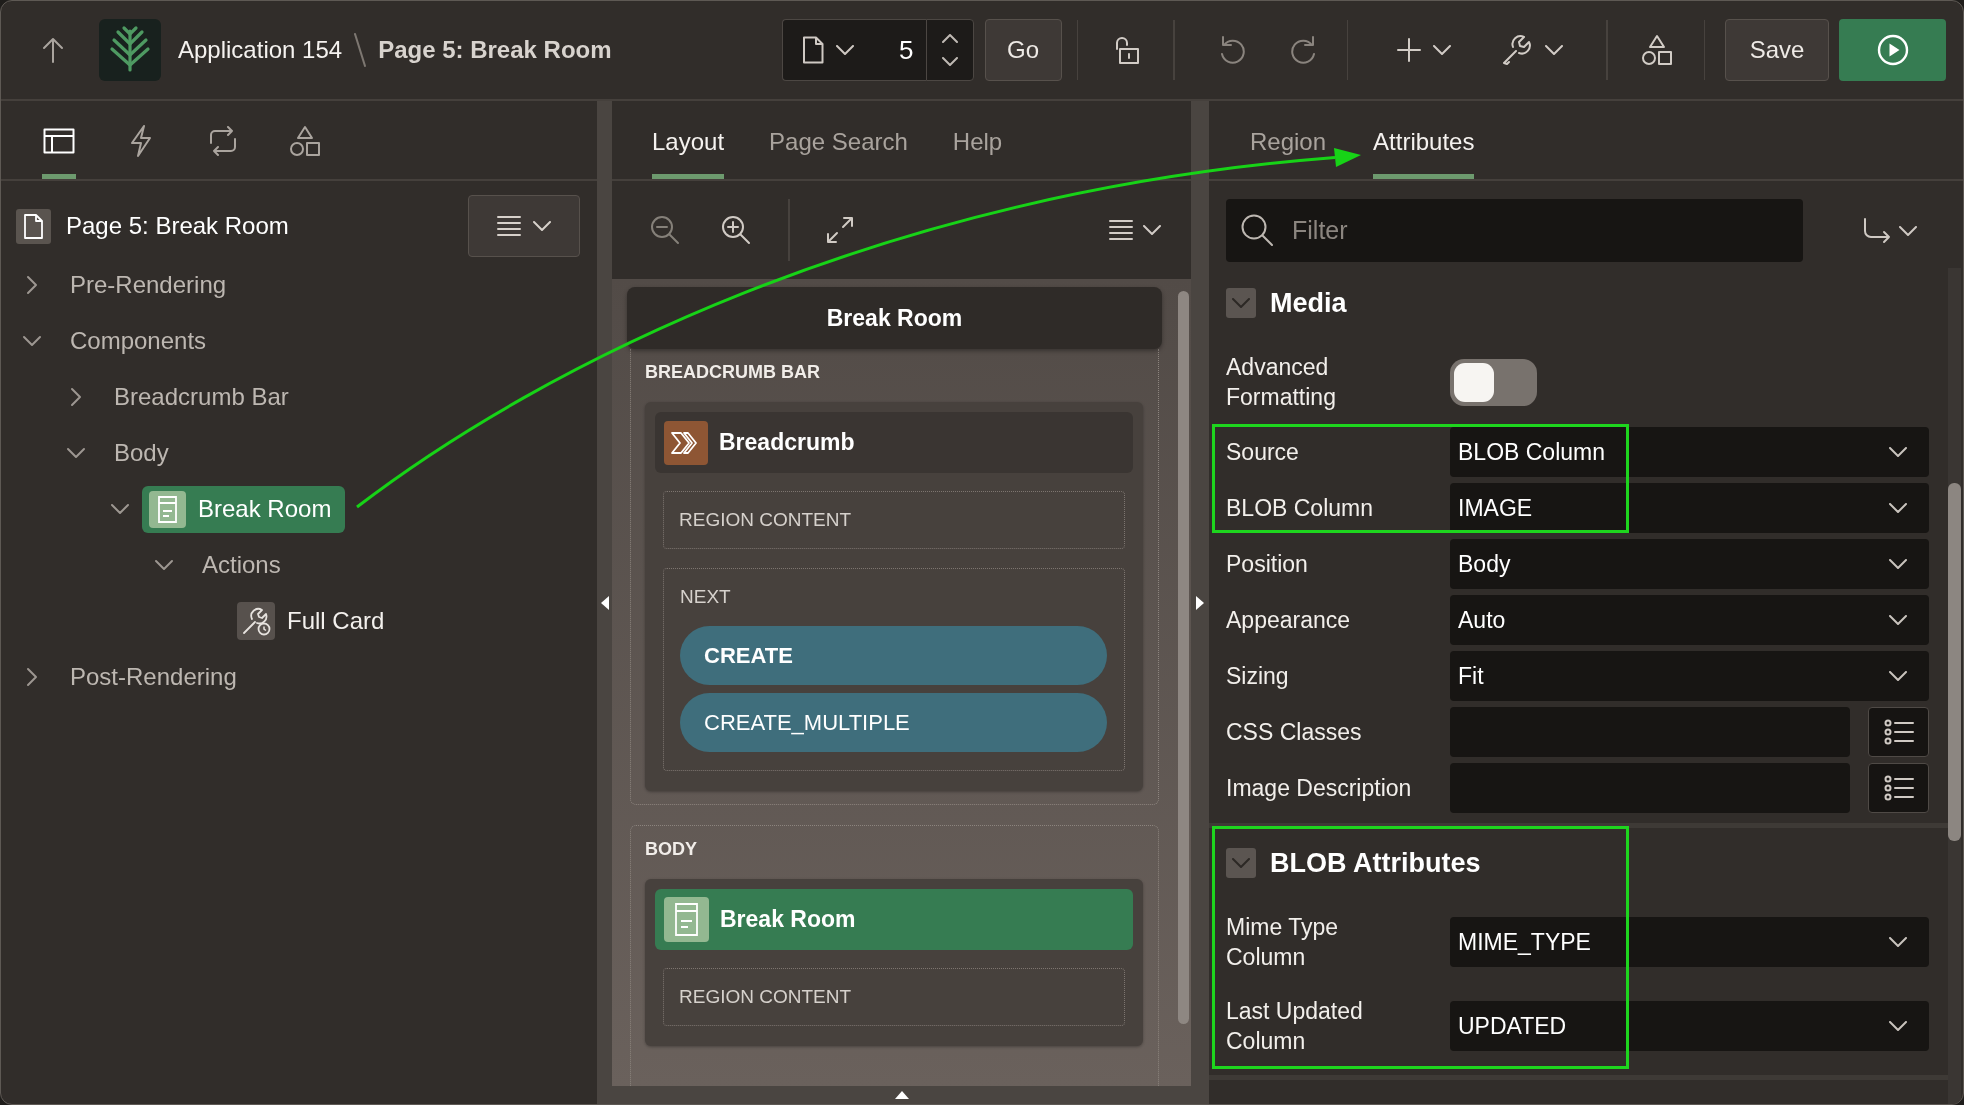 The width and height of the screenshot is (1964, 1105). I want to click on chevron-up-icon, so click(949, 38).